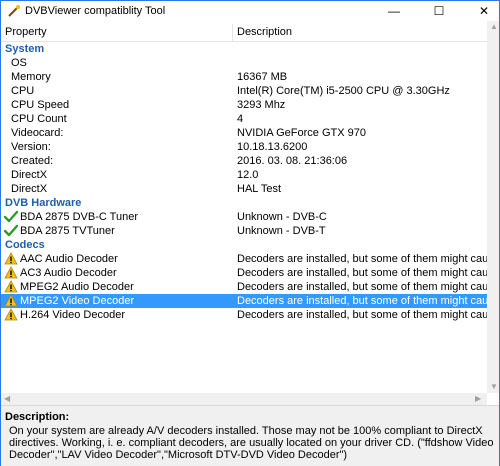 This screenshot has width=500, height=466. Describe the element at coordinates (244, 63) in the screenshot. I see `list-item: OS` at that location.